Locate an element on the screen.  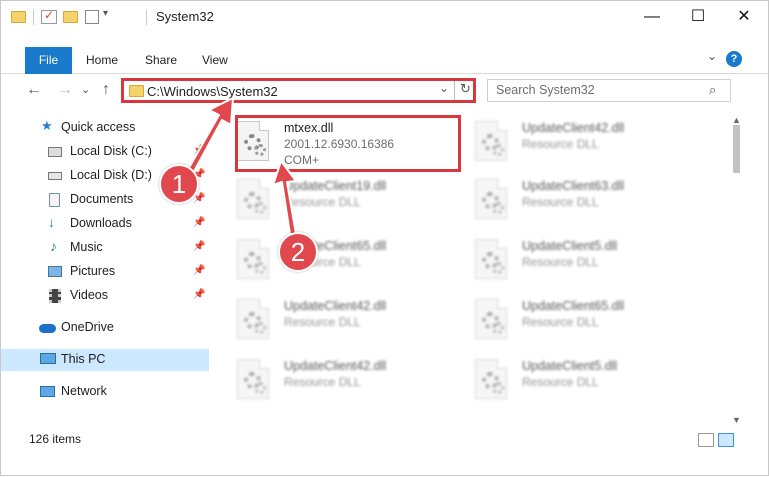
scroll-up-arrow-icon: ▲ is located at coordinates (736, 120).